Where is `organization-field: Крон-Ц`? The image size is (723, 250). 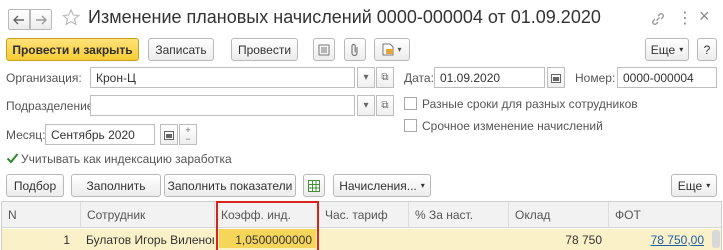
organization-field: Крон-Ц is located at coordinates (222, 77).